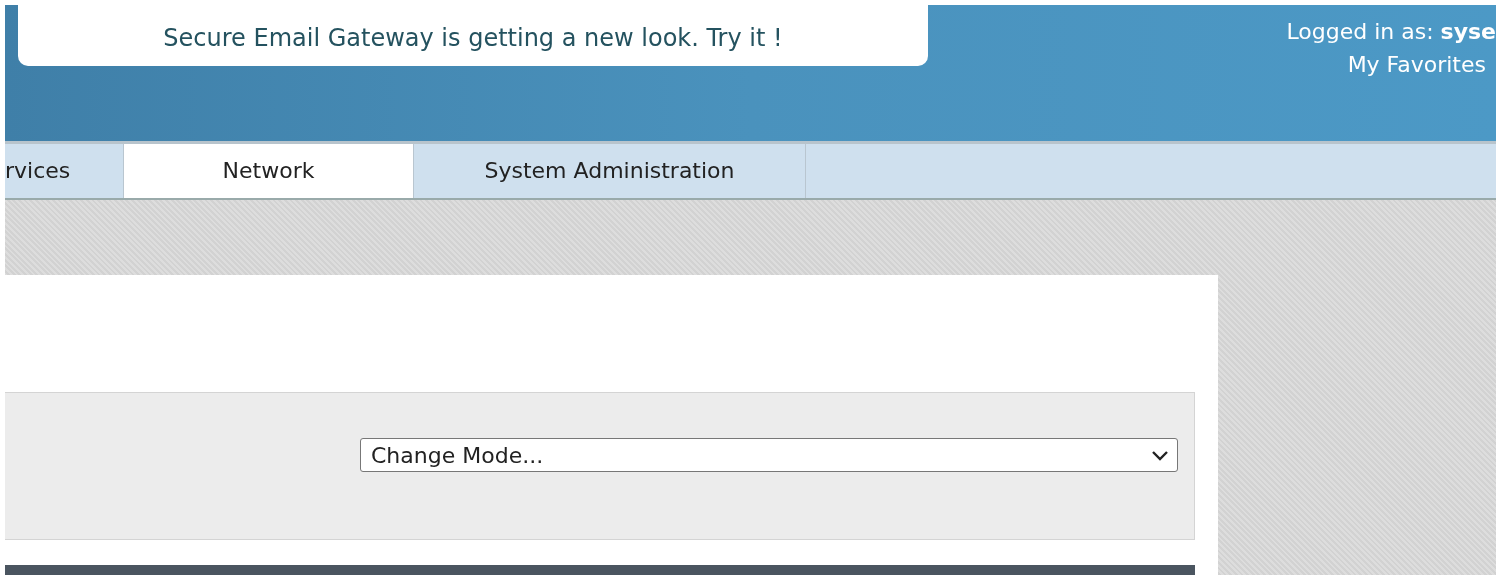  Describe the element at coordinates (1160, 455) in the screenshot. I see `chevron-down-icon` at that location.